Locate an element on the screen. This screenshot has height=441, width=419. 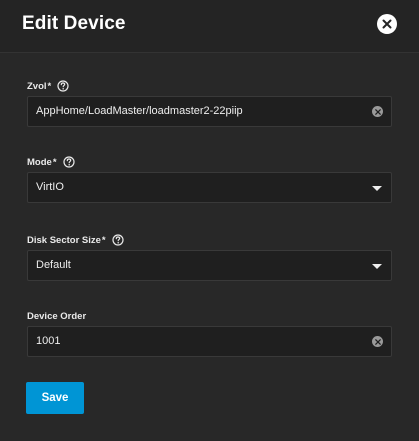
disk-sector-size-select: Default is located at coordinates (209, 265).